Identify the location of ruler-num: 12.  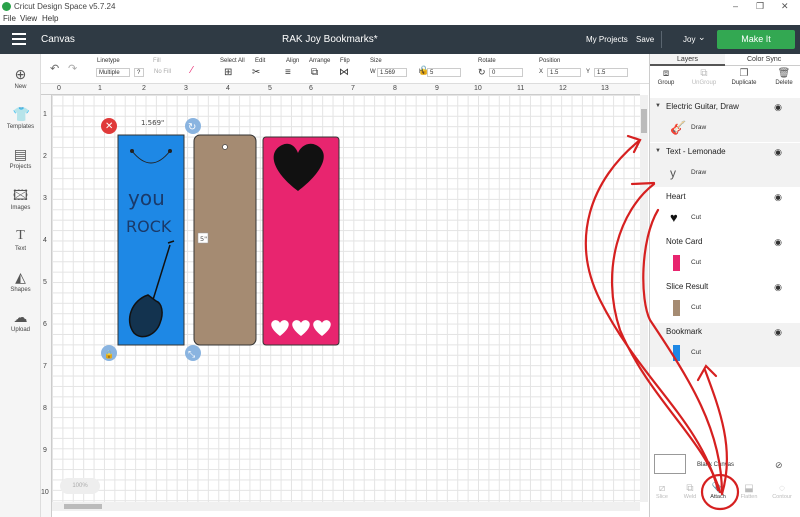
(563, 88).